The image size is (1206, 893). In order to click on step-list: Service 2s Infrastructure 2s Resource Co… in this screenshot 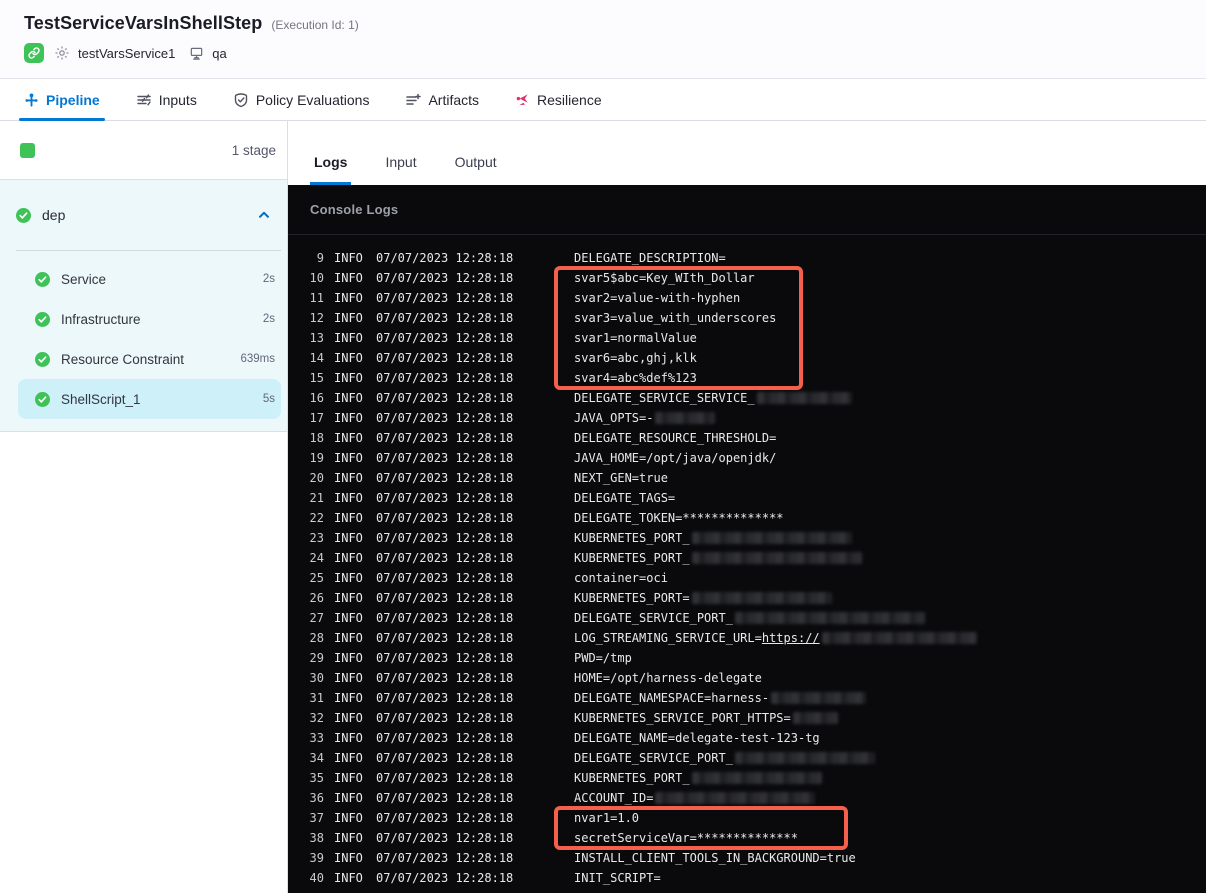, I will do `click(143, 339)`.